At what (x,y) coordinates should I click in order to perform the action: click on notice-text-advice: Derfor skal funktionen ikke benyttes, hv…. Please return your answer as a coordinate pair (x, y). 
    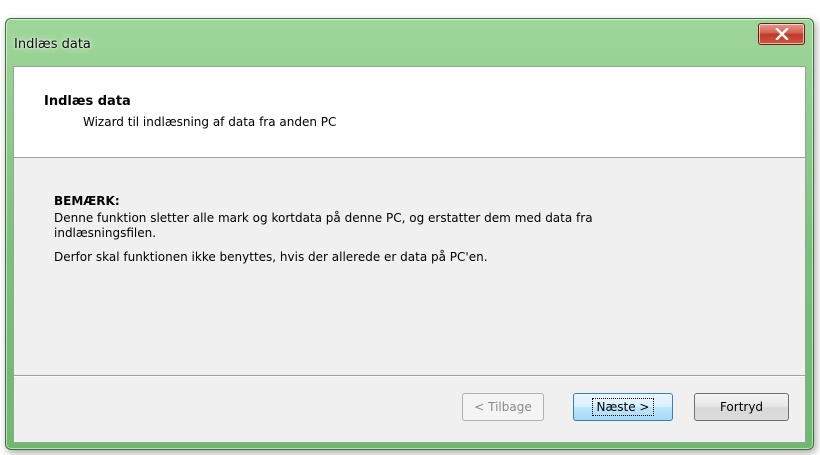
    Looking at the image, I should click on (271, 257).